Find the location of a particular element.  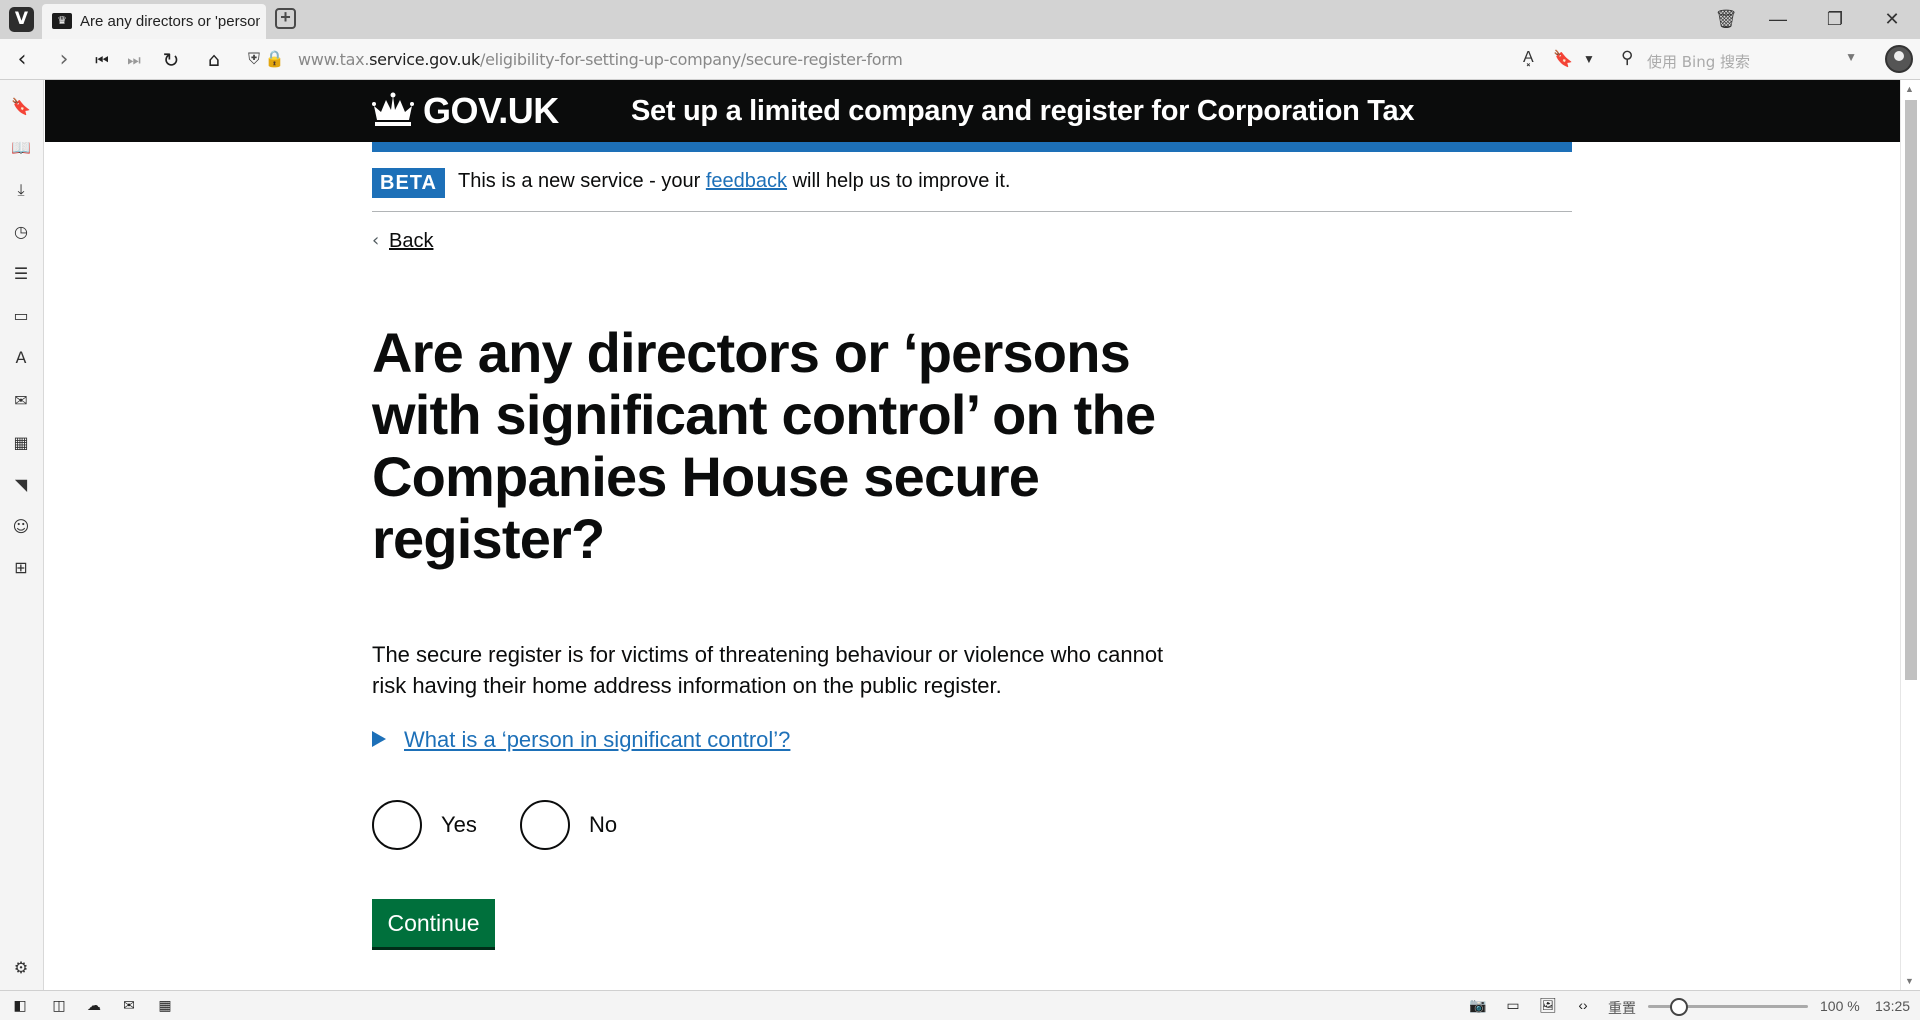

new-tab-button: + is located at coordinates (285, 18).